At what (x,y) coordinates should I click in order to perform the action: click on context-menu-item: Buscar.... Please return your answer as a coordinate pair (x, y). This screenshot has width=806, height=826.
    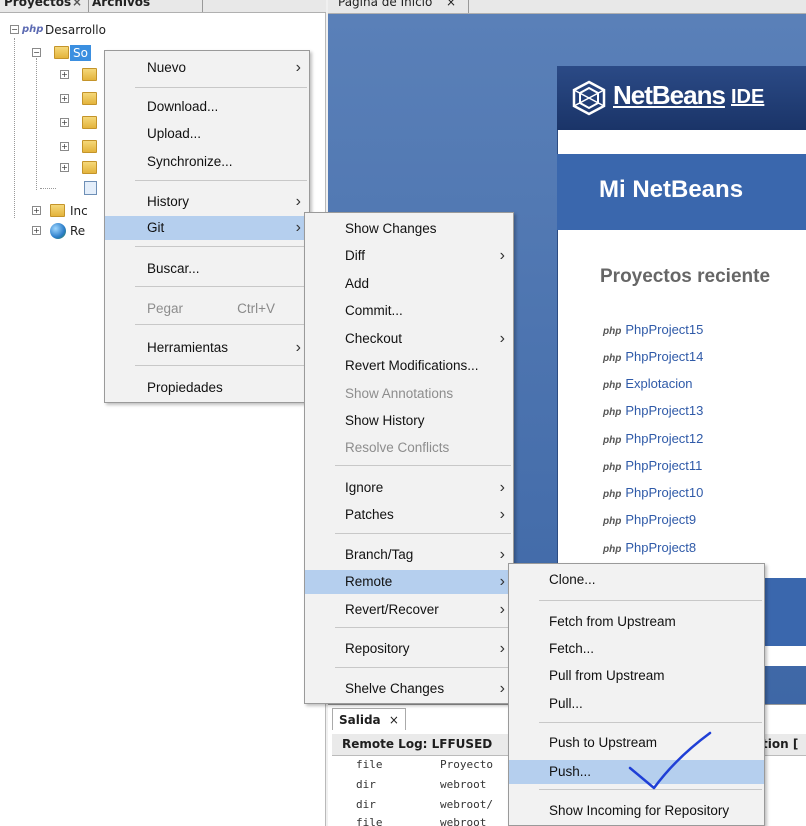
    Looking at the image, I should click on (207, 269).